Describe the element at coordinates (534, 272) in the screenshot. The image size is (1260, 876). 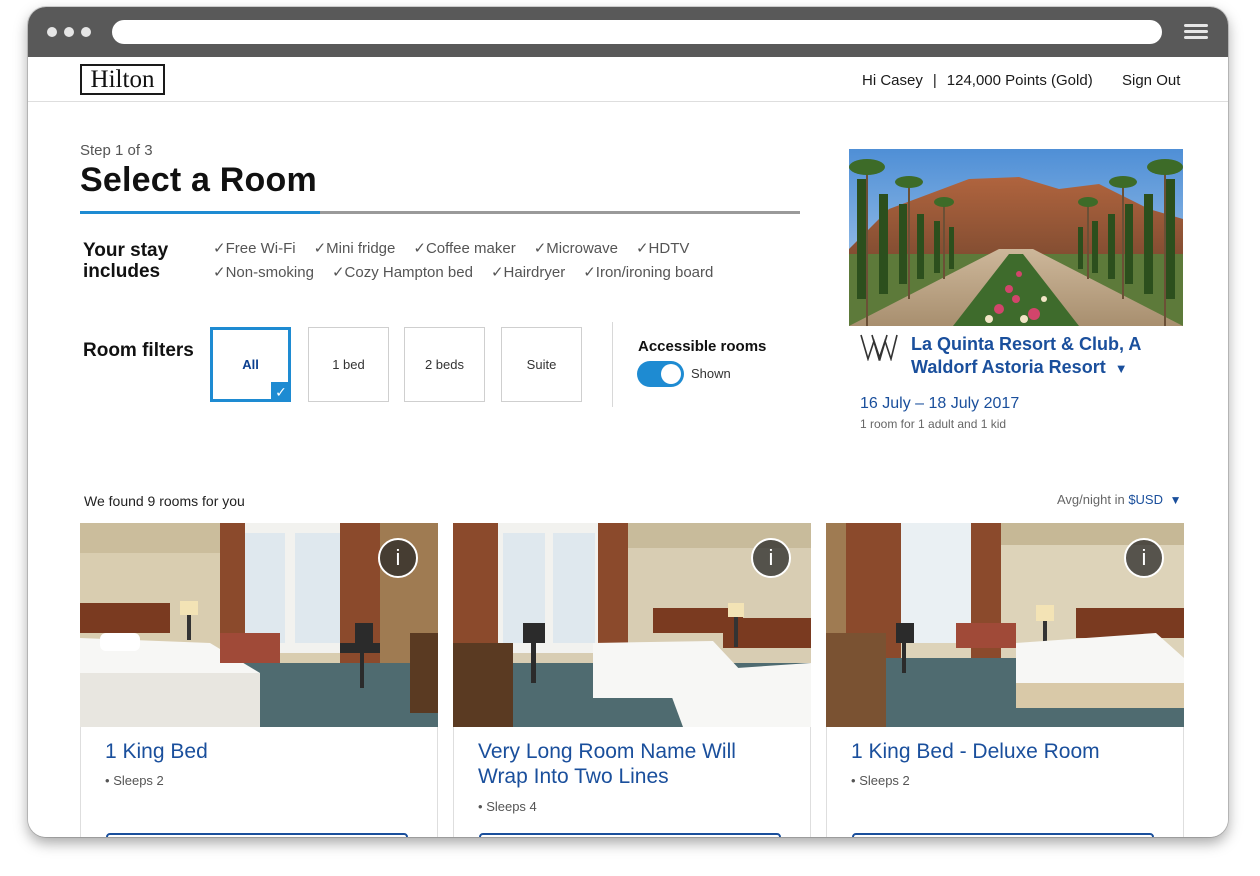
I see `amenity-label: Hairdryer` at that location.